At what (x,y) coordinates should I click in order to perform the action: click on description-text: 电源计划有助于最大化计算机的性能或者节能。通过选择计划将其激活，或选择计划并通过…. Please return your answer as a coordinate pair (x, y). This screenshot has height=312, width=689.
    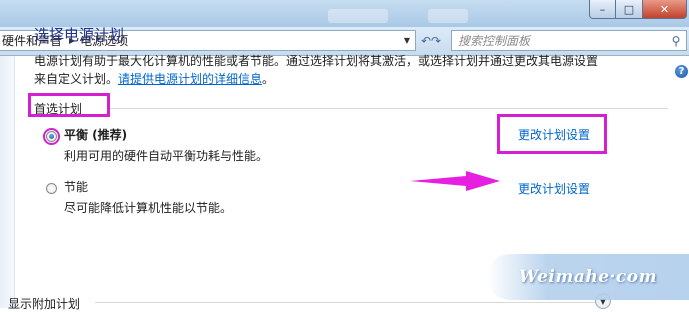
    Looking at the image, I should click on (316, 61).